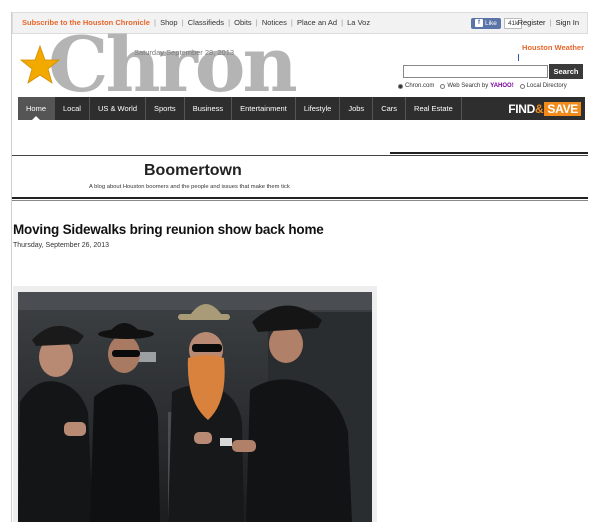 This screenshot has height=522, width=605. I want to click on nav-item-jobs: Jobs, so click(357, 108).